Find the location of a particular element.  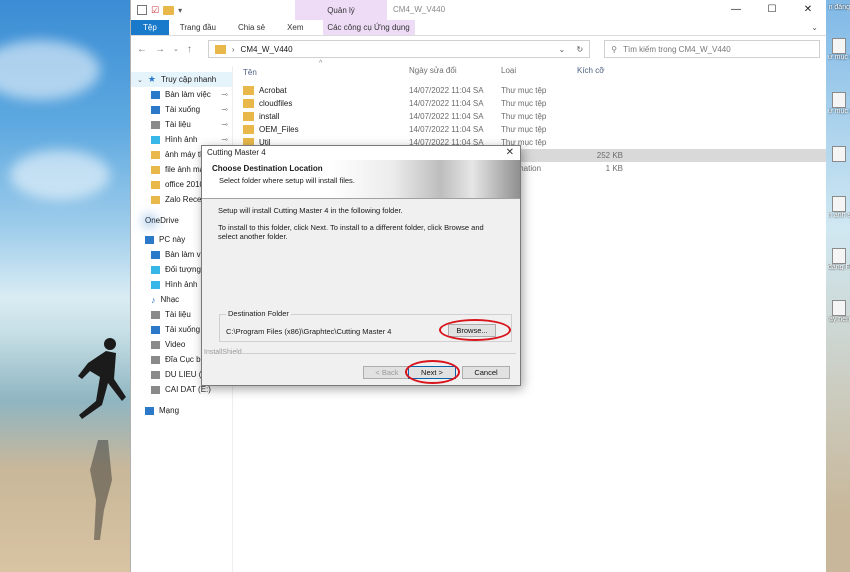

desktop-icon-label: đăng FB is located at coordinates (839, 267).